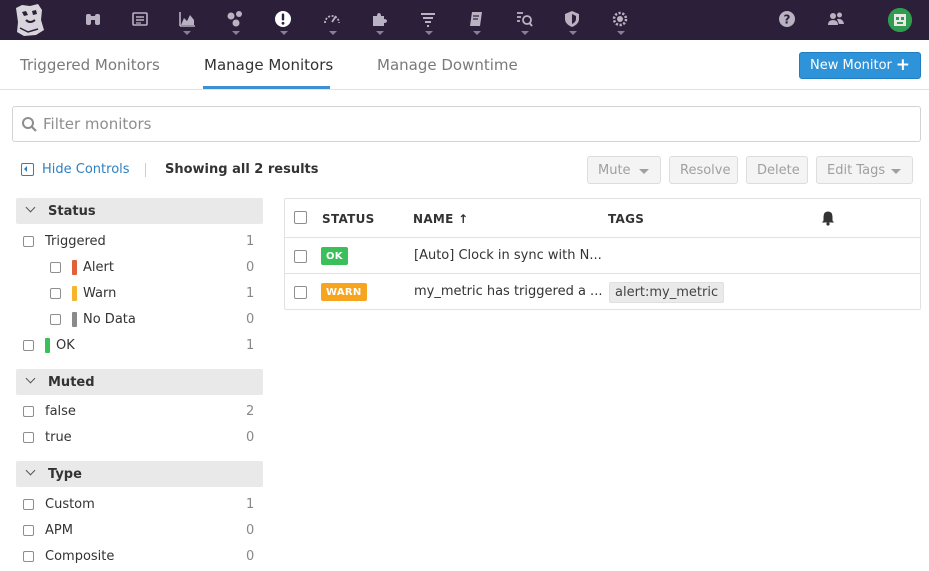 Image resolution: width=929 pixels, height=571 pixels. I want to click on facet-item-false: false, so click(49, 411).